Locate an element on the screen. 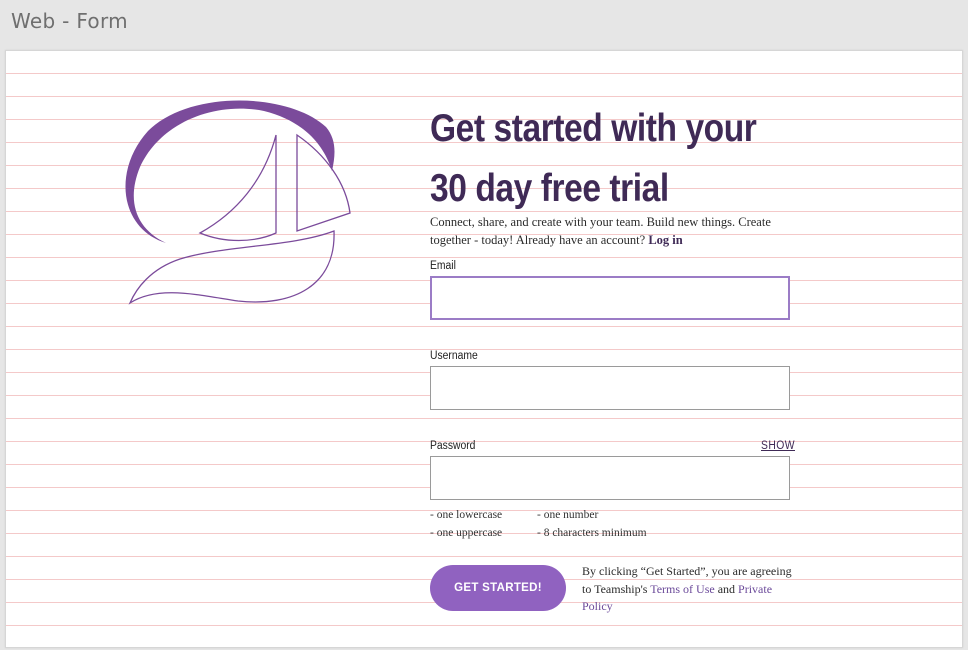 The image size is (968, 650). hint-uppercase: - one uppercase is located at coordinates (466, 533).